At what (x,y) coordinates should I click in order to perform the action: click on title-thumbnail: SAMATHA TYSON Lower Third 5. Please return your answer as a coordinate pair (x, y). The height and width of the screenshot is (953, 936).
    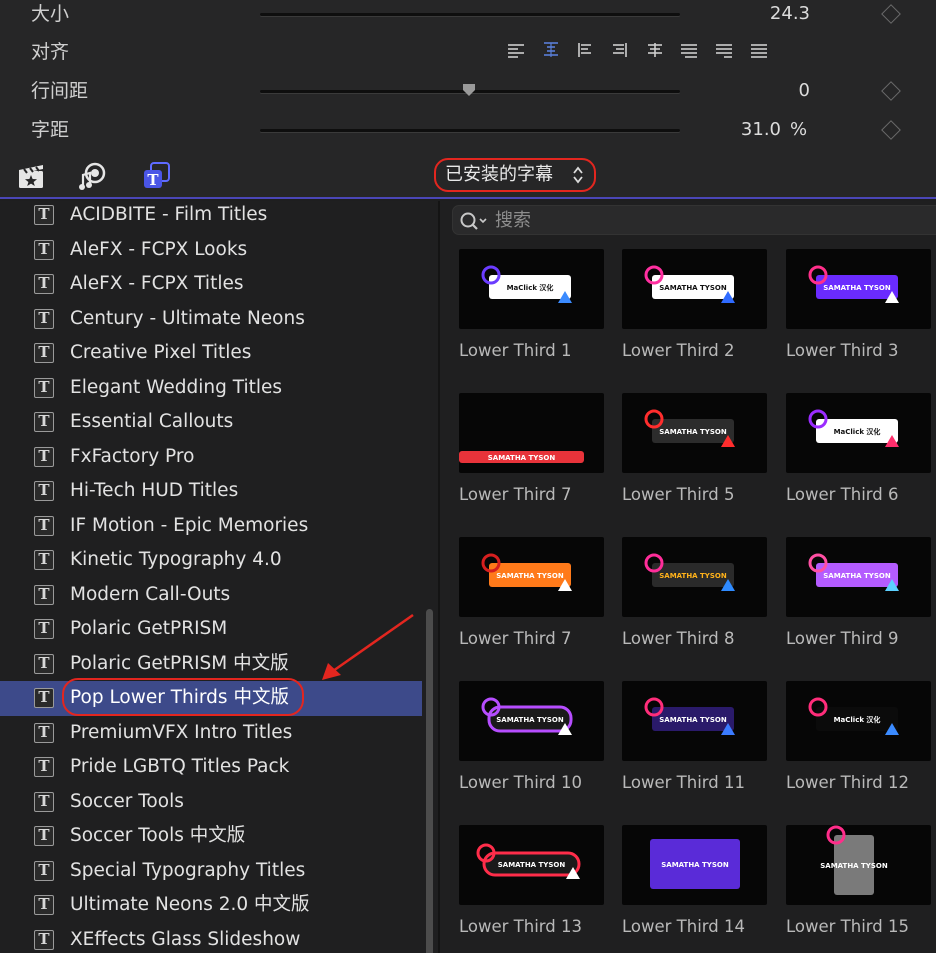
    Looking at the image, I should click on (694, 458).